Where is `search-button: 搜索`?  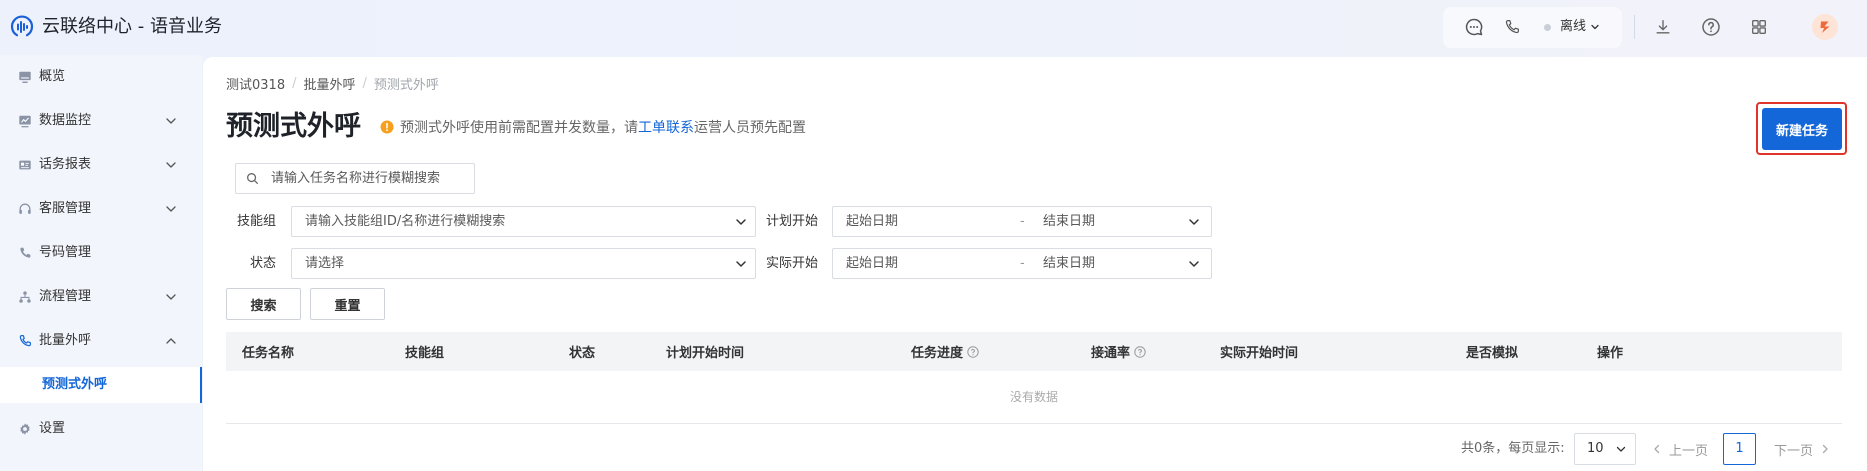
search-button: 搜索 is located at coordinates (263, 304).